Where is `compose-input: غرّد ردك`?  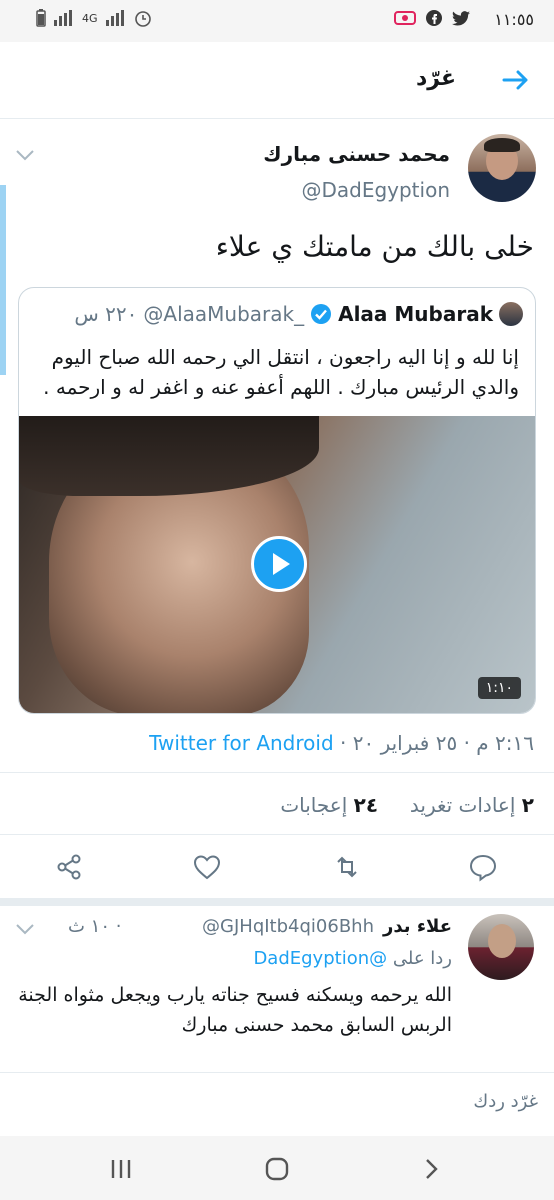
compose-input: غرّد ردك is located at coordinates (505, 1101).